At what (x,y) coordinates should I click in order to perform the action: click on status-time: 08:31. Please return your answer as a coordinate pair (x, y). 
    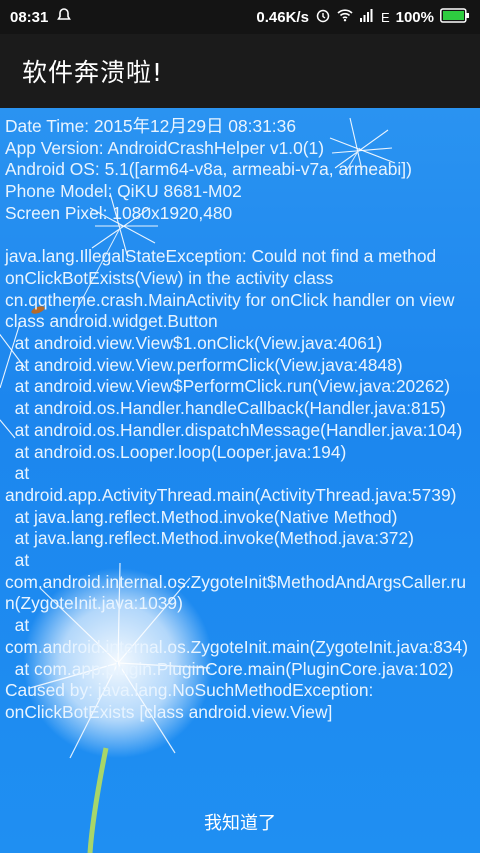
    Looking at the image, I should click on (29, 17).